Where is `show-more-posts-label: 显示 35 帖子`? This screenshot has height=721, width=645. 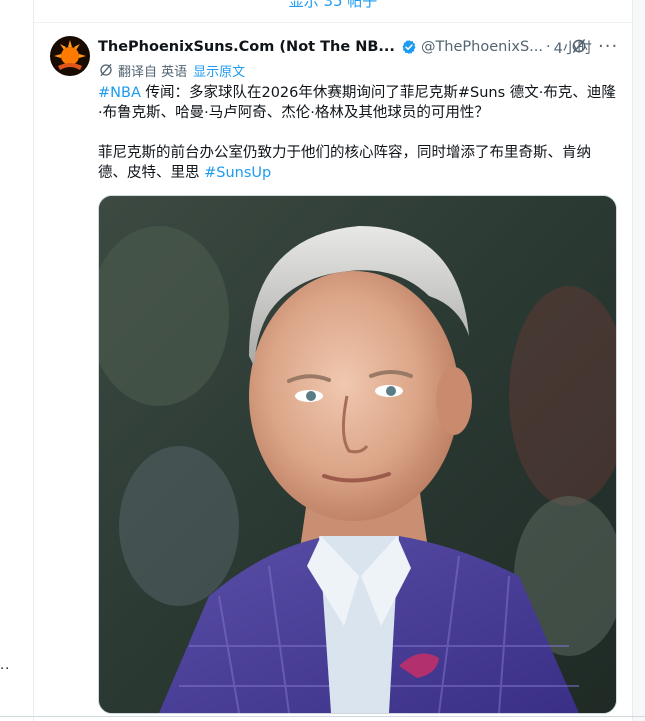 show-more-posts-label: 显示 35 帖子 is located at coordinates (333, 5).